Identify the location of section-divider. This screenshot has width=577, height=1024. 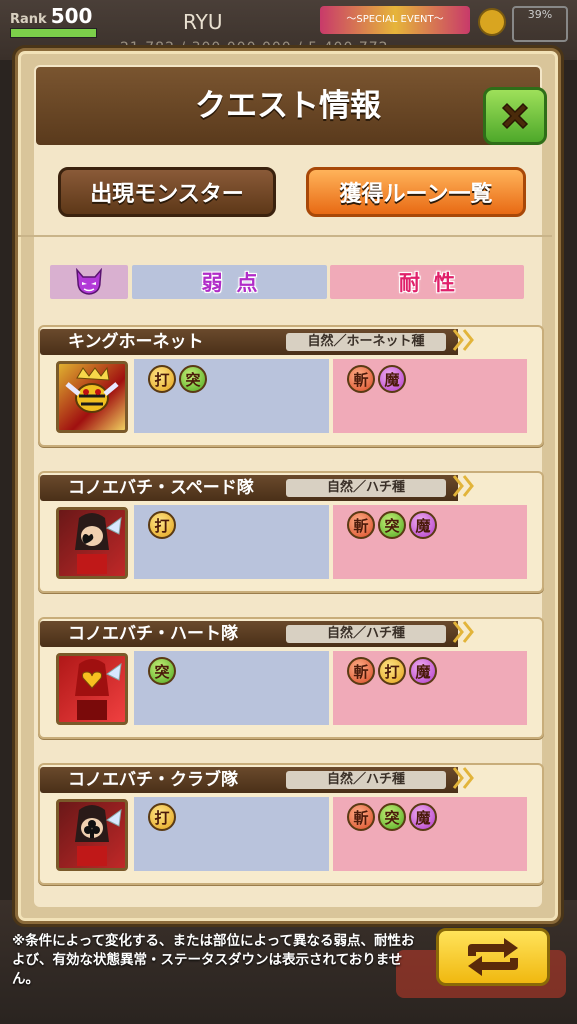
(285, 236).